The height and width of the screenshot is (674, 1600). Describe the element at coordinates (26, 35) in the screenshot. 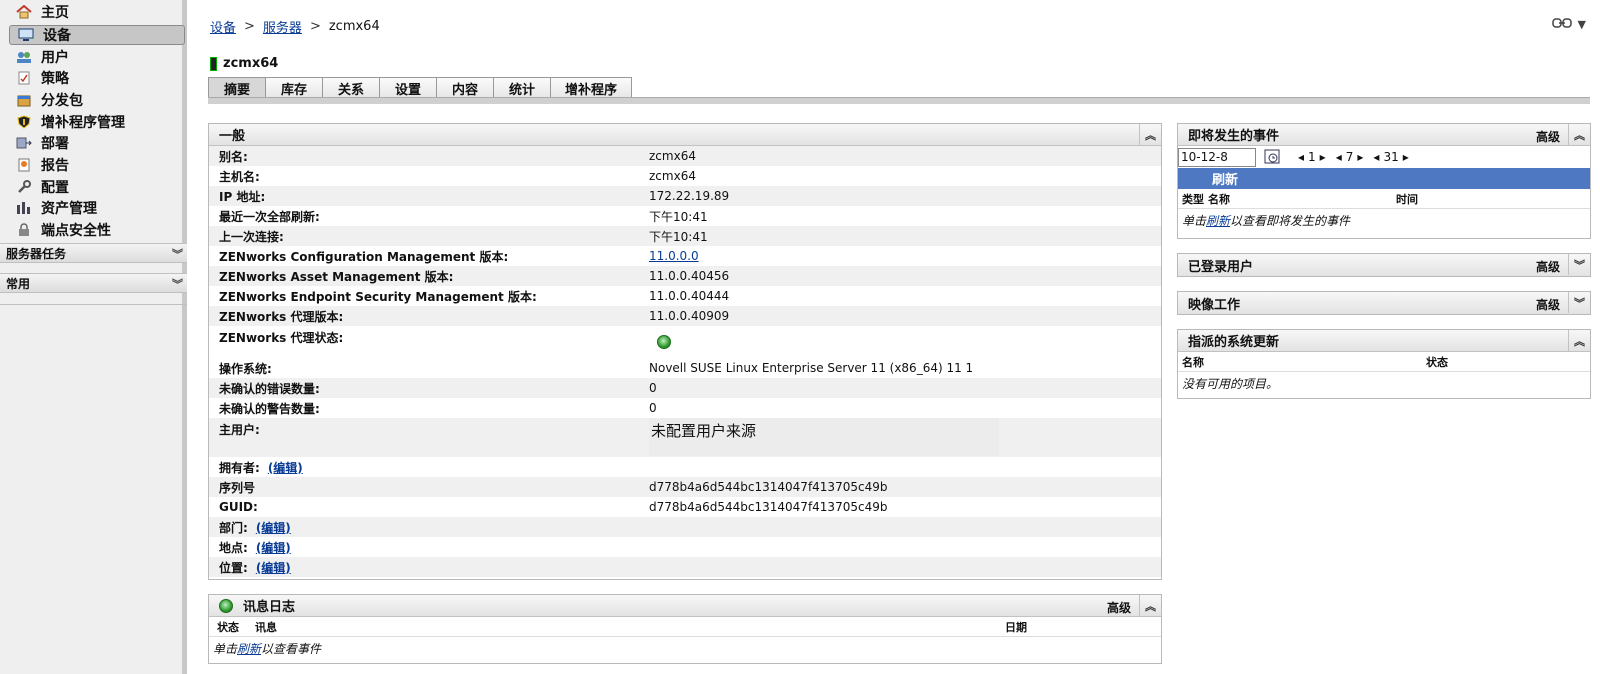

I see `monitor-icon` at that location.